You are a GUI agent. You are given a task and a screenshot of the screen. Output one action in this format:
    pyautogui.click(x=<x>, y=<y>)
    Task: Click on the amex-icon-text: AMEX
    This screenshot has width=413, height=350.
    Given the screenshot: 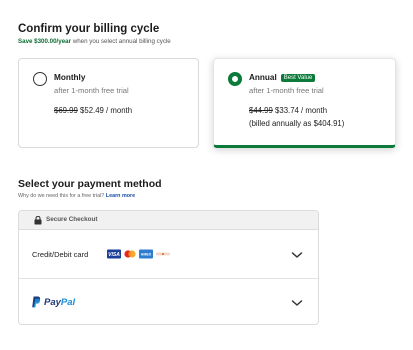 What is the action you would take?
    pyautogui.click(x=146, y=255)
    